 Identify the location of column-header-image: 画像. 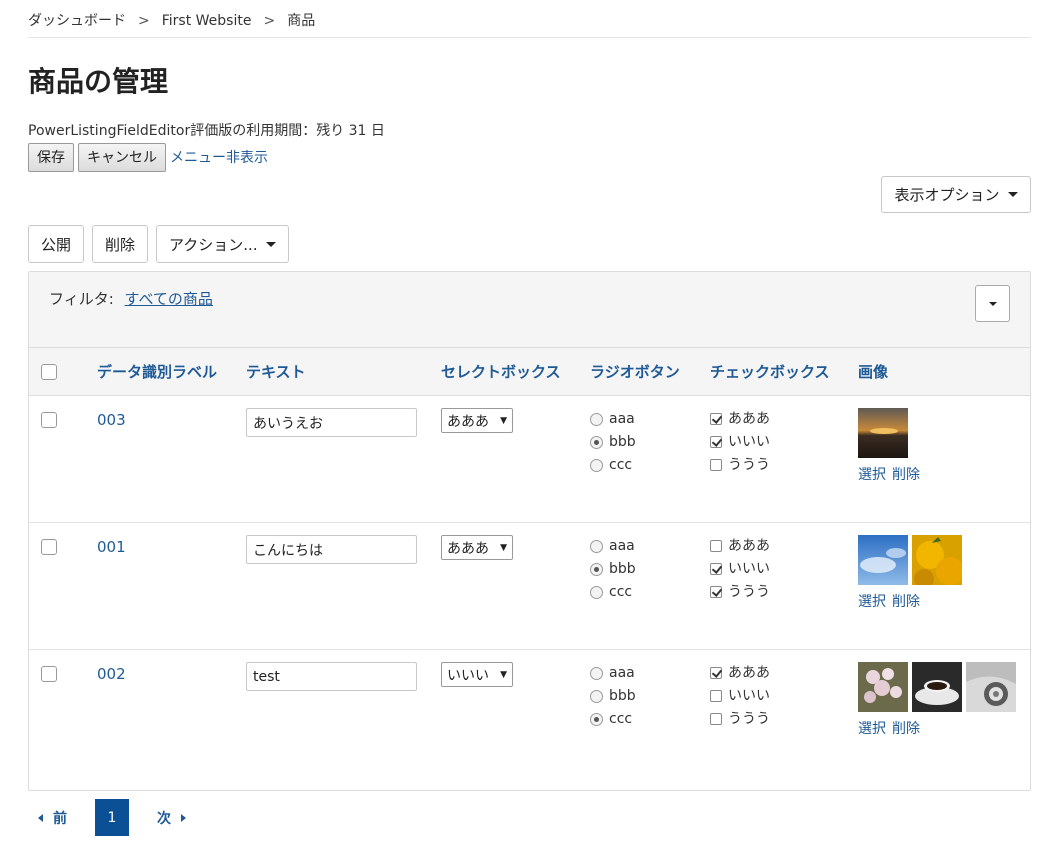
(944, 372).